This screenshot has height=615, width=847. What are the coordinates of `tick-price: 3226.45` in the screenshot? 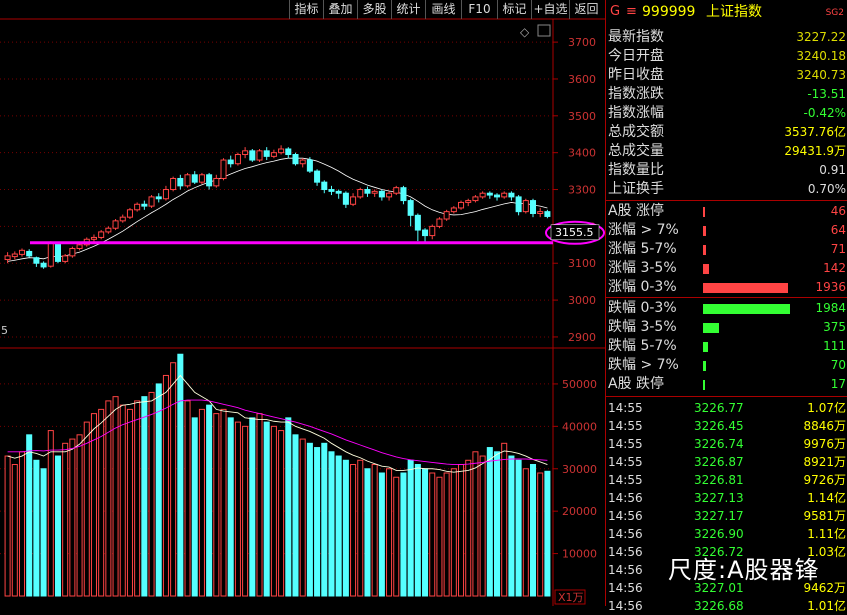 It's located at (719, 426).